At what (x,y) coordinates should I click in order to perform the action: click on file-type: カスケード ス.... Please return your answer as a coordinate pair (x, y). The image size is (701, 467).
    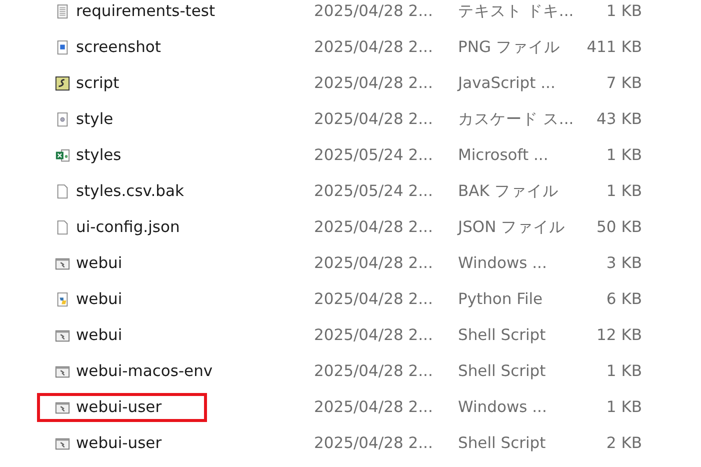
    Looking at the image, I should click on (516, 119).